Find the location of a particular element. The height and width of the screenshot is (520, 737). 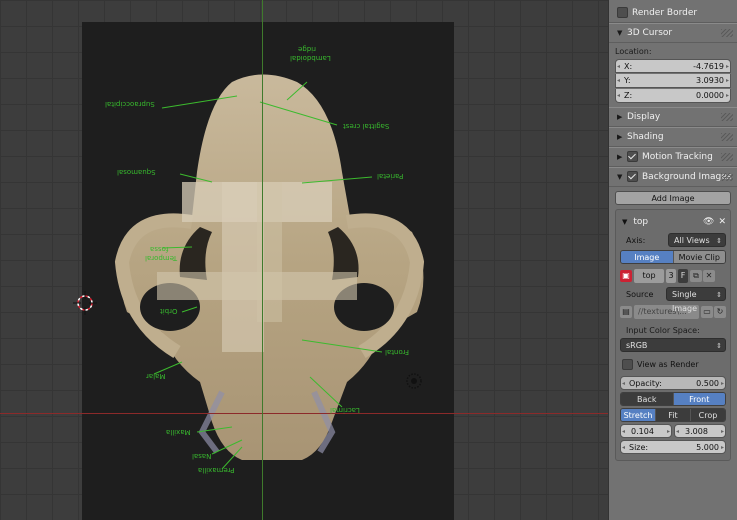

z-label: Z: is located at coordinates (628, 95).